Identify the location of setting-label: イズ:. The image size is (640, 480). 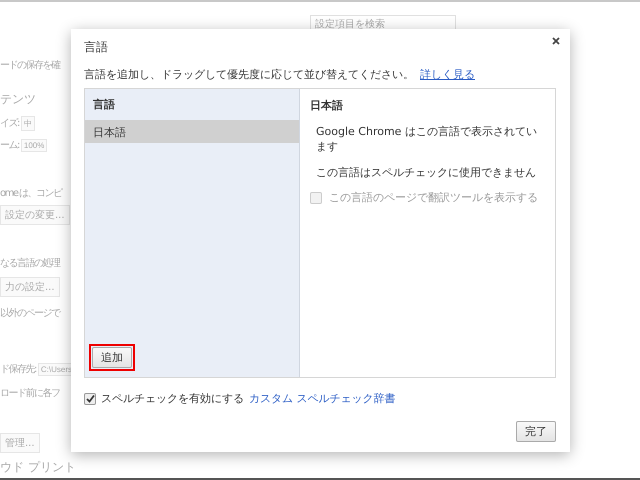
(9, 123).